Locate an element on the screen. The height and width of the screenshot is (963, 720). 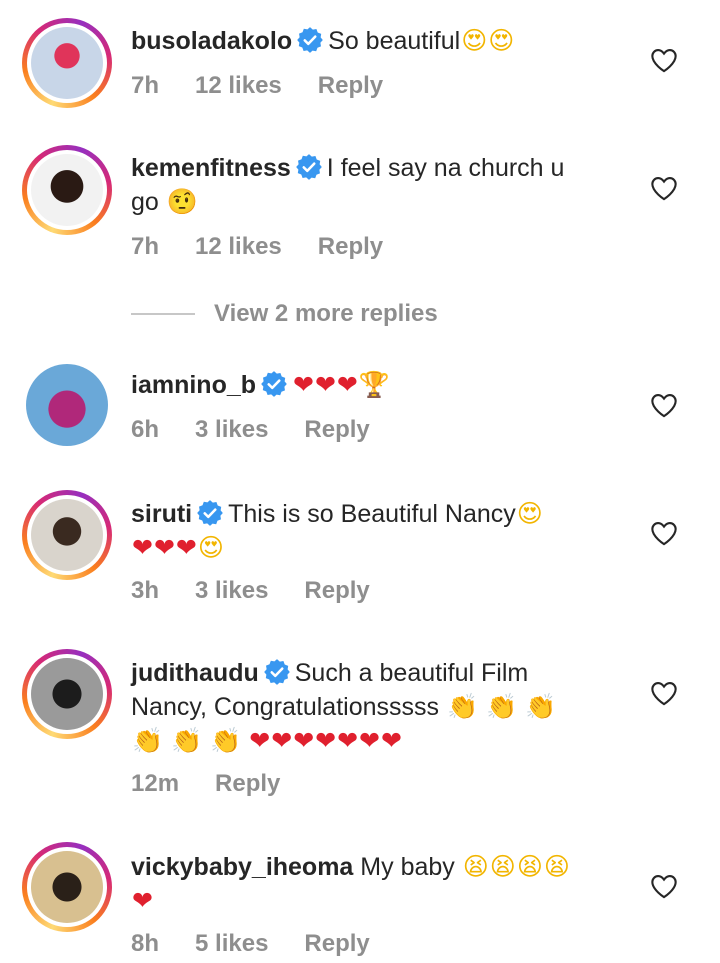
comment-meta: 8h 5 likes Reply is located at coordinates (268, 944).